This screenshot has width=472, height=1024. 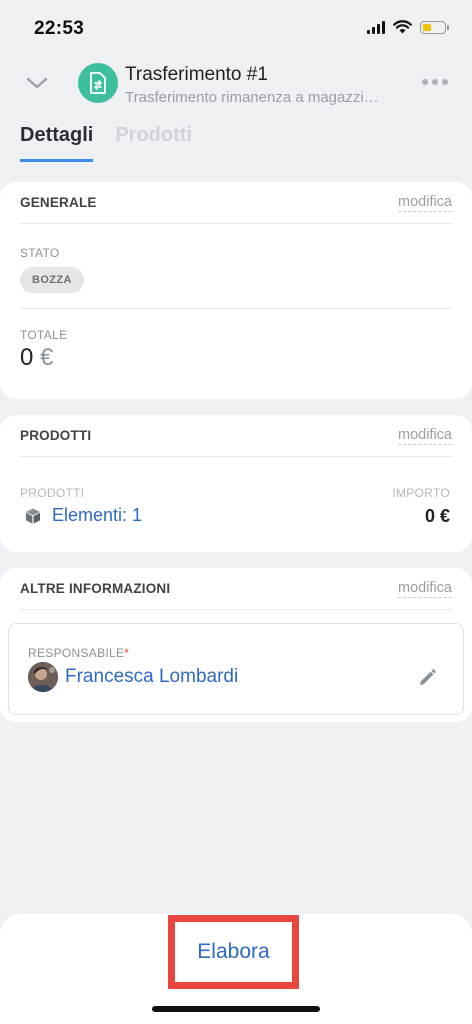 I want to click on total-currency: €, so click(x=47, y=357).